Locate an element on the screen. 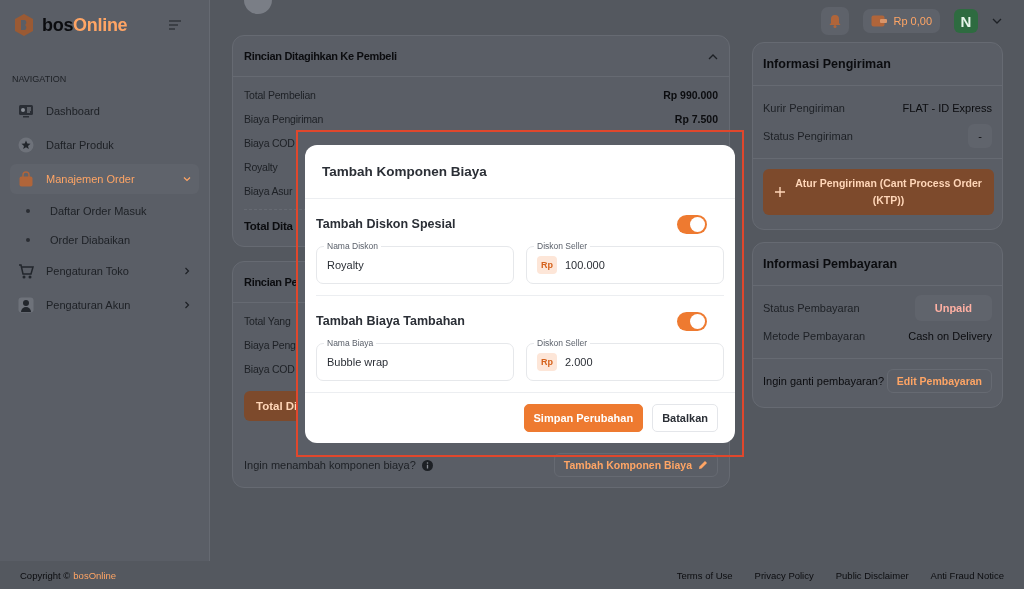 The image size is (1024, 589). notification-button is located at coordinates (835, 21).